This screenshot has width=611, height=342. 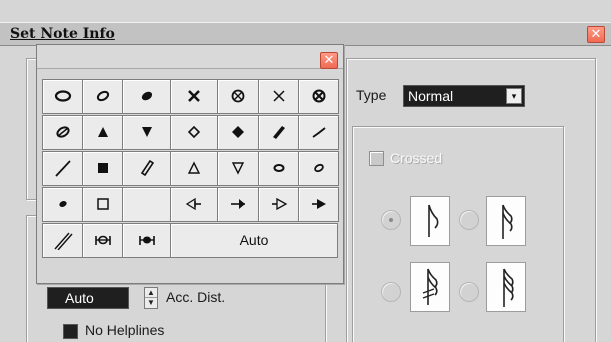 I want to click on notehead-triangle-up-filled-icon, so click(x=102, y=131).